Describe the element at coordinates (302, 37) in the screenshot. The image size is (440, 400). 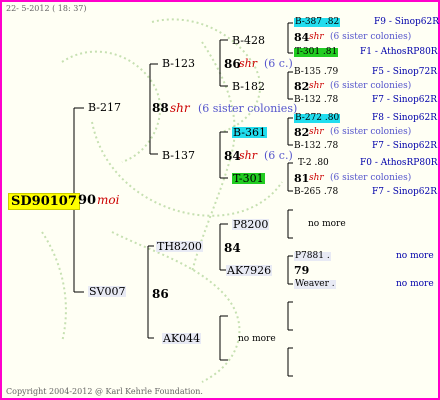
I see `gen5-row-2-number: 84` at that location.